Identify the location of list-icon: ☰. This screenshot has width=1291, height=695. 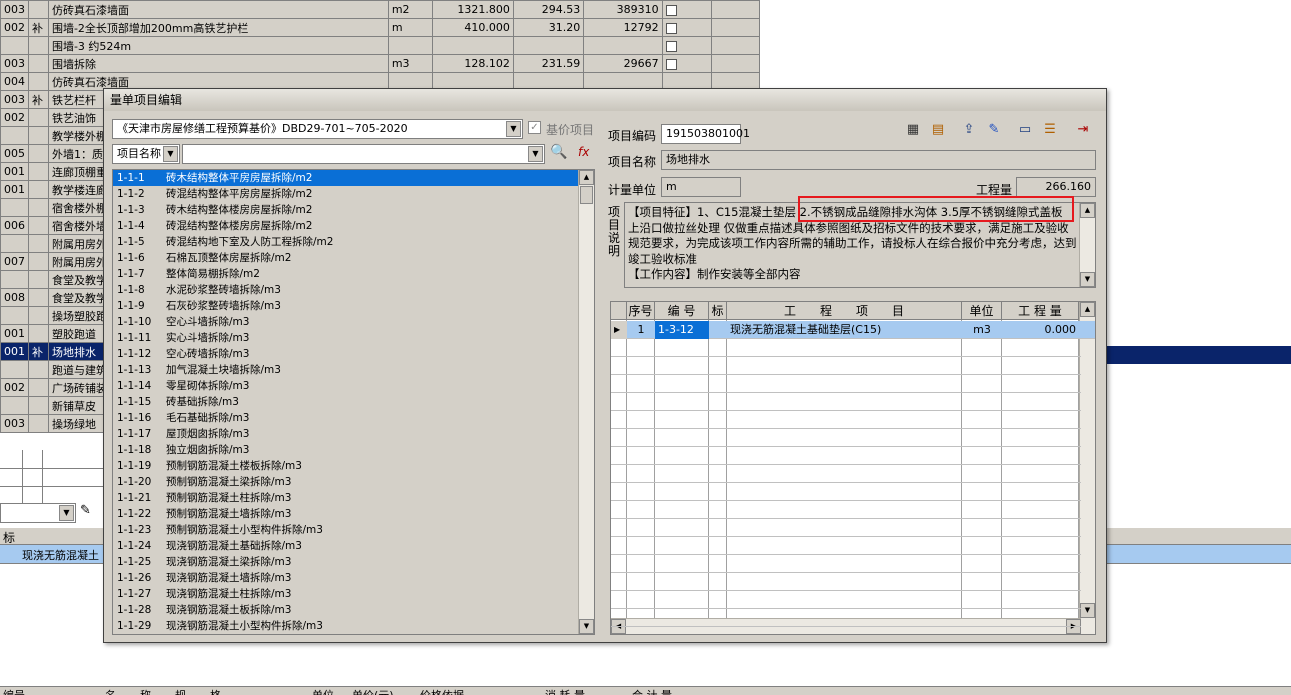
(1050, 130).